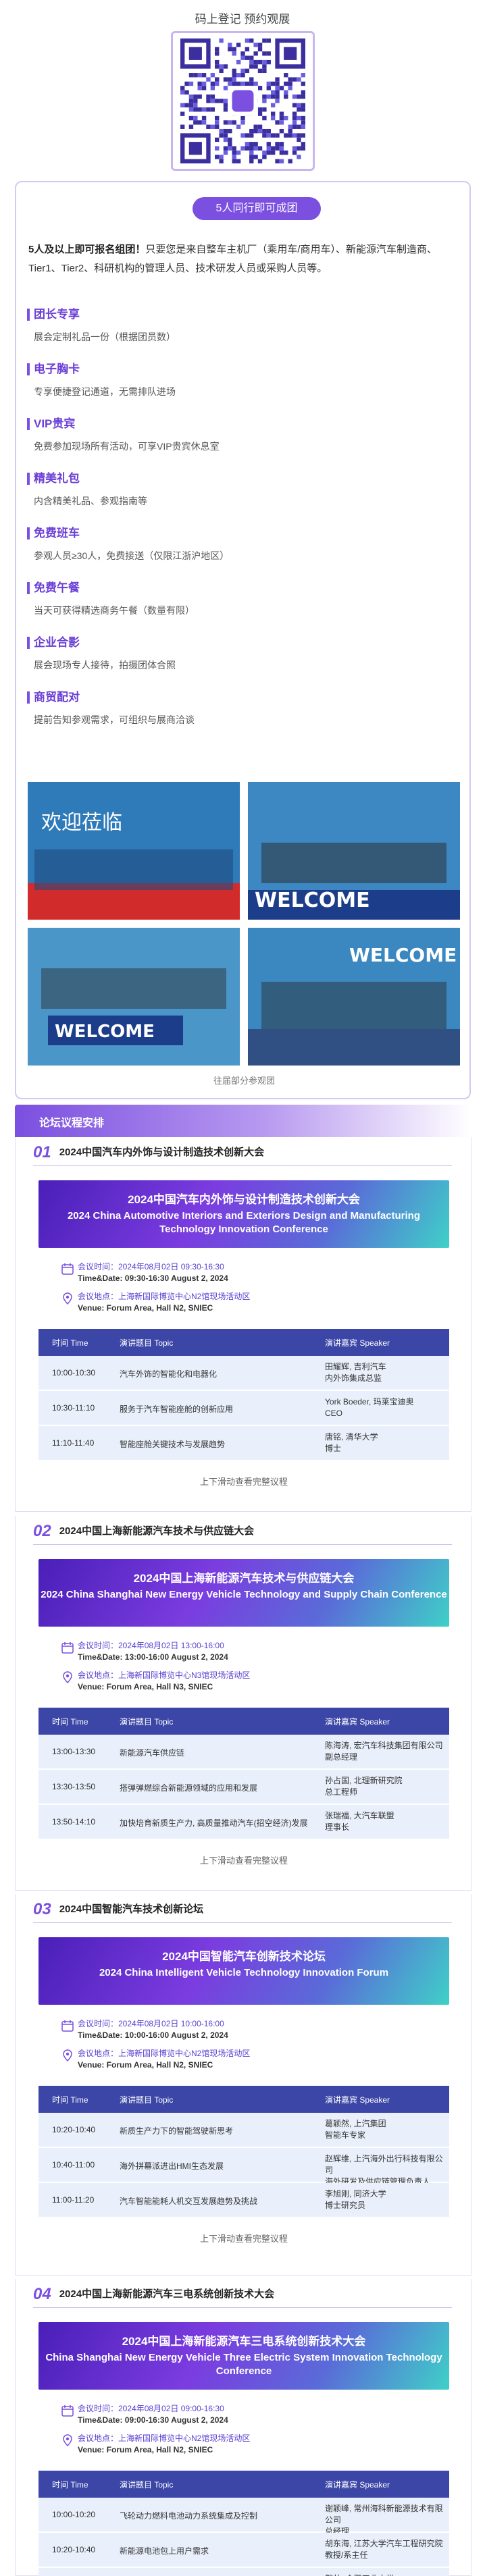 The width and height of the screenshot is (485, 2576). What do you see at coordinates (115, 588) in the screenshot?
I see `benefit-title: 免费午餐` at bounding box center [115, 588].